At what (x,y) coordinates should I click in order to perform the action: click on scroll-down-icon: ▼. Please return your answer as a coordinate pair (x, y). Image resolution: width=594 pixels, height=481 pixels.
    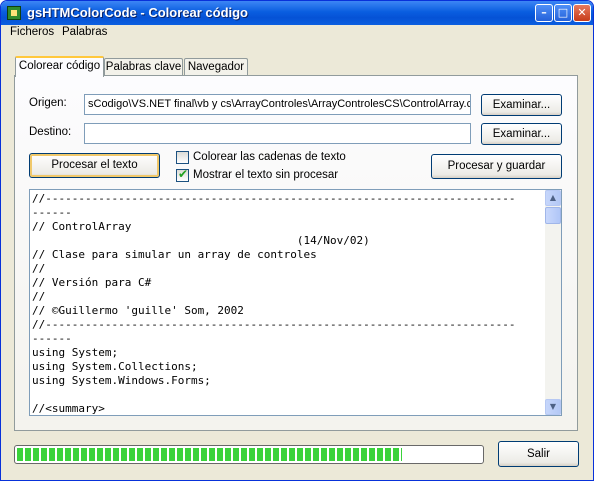
    Looking at the image, I should click on (553, 407).